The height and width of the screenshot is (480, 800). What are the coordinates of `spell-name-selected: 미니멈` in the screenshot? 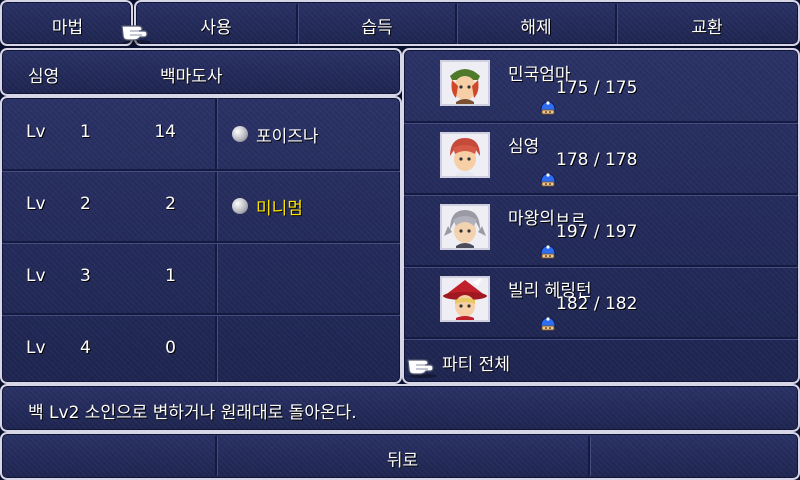 It's located at (279, 206).